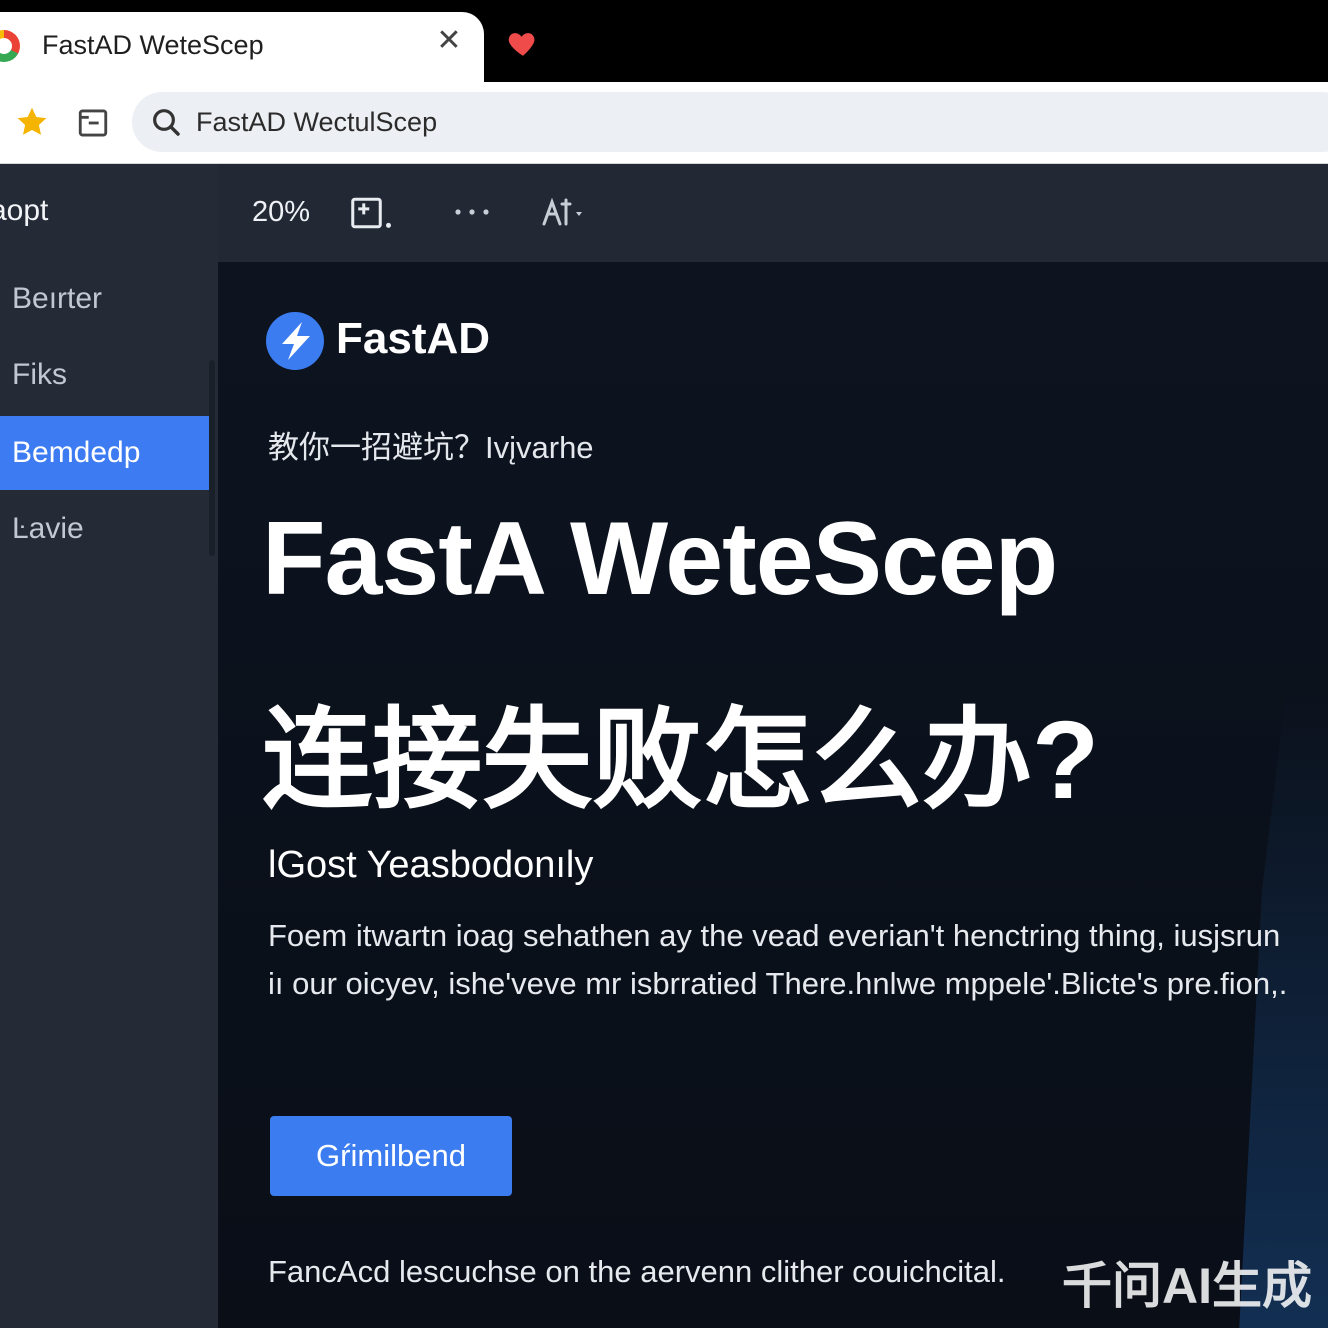 The width and height of the screenshot is (1328, 1328). Describe the element at coordinates (10, 46) in the screenshot. I see `browser-favicon-icon` at that location.